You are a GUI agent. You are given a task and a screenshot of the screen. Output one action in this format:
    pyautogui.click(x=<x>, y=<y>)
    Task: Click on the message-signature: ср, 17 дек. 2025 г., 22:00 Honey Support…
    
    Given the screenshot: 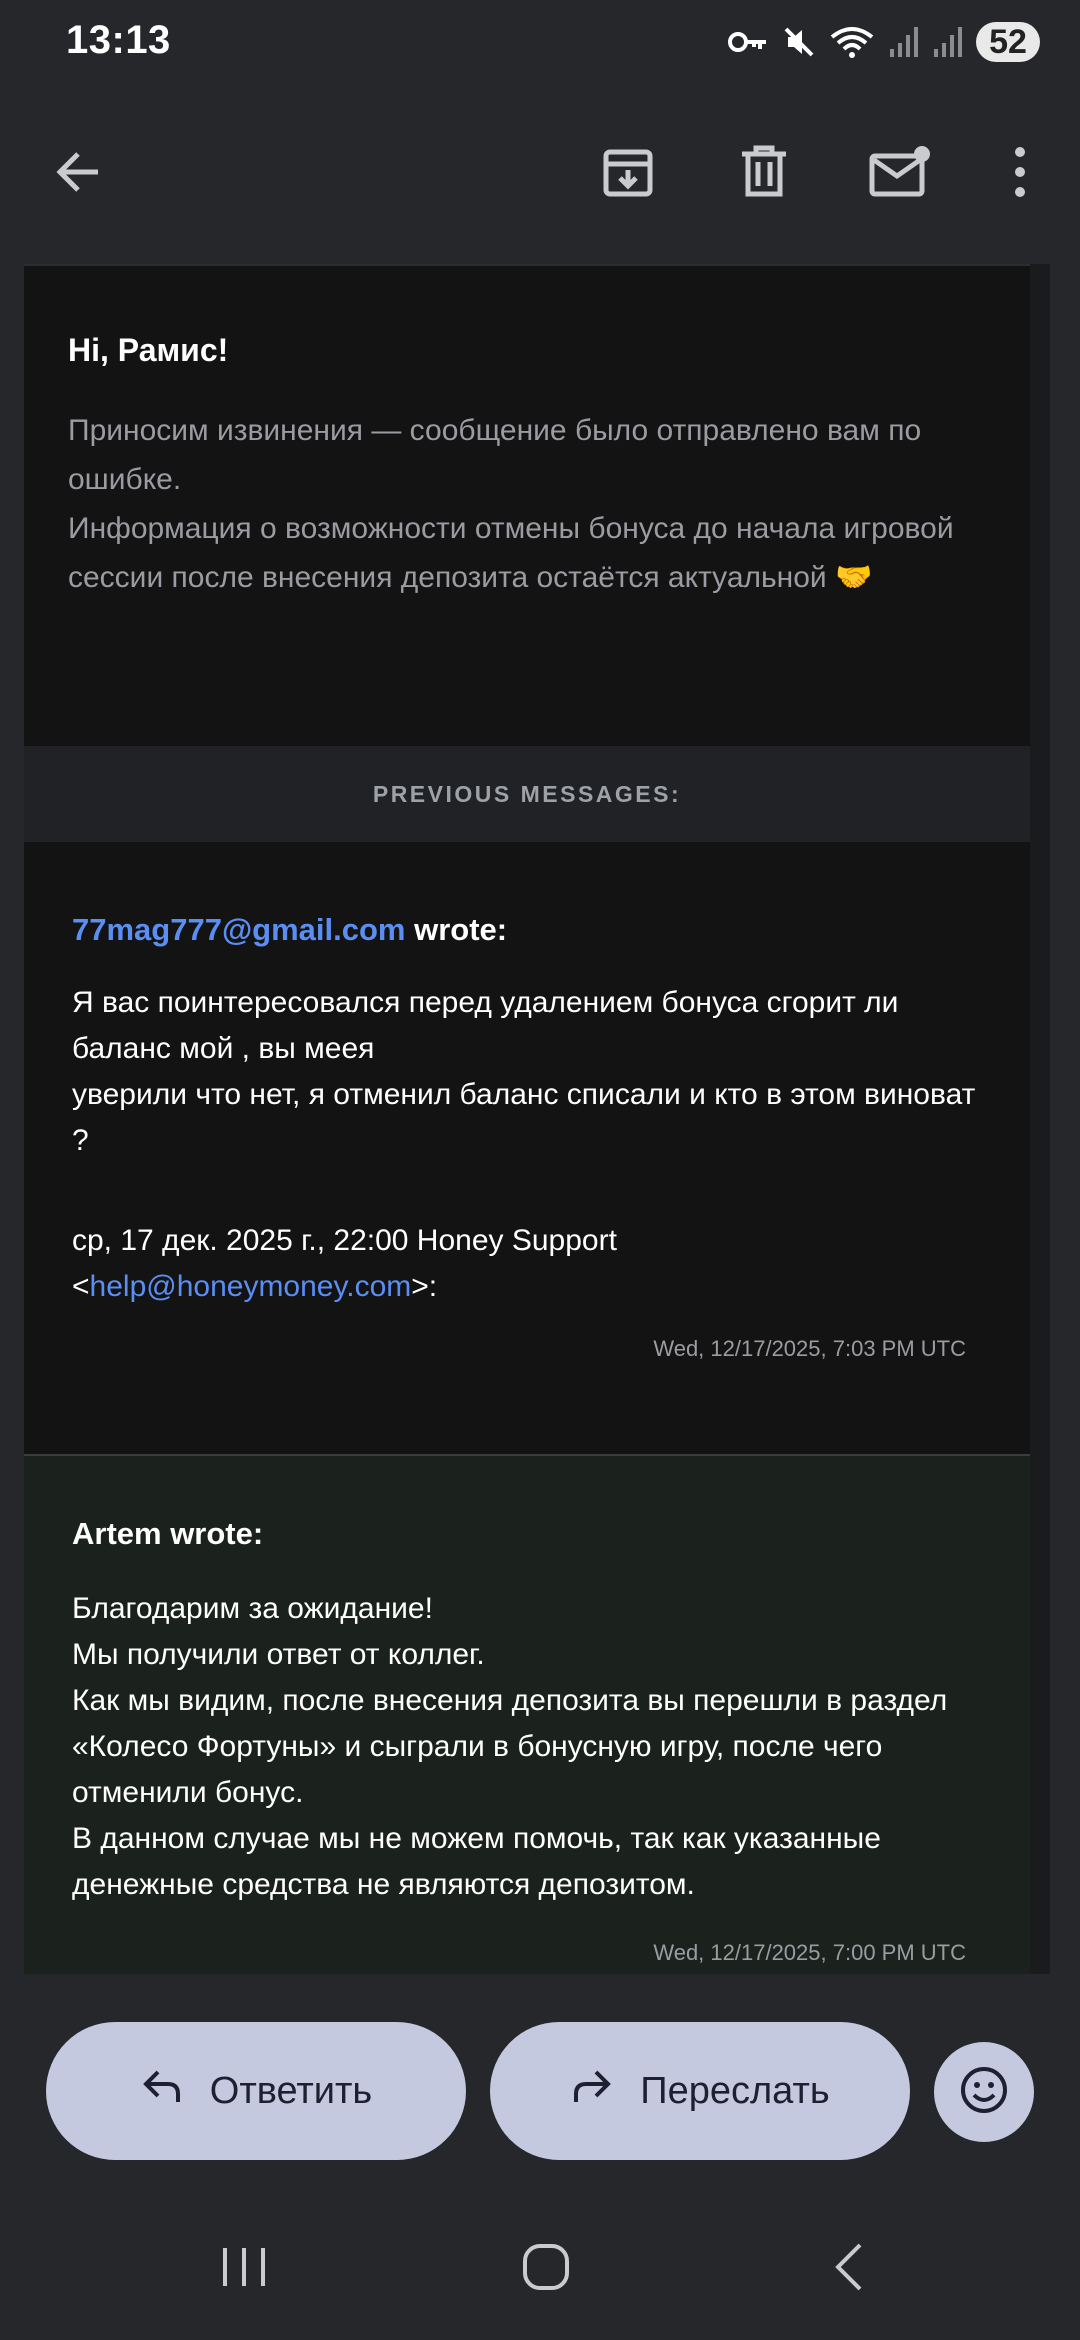 What is the action you would take?
    pyautogui.click(x=532, y=1264)
    